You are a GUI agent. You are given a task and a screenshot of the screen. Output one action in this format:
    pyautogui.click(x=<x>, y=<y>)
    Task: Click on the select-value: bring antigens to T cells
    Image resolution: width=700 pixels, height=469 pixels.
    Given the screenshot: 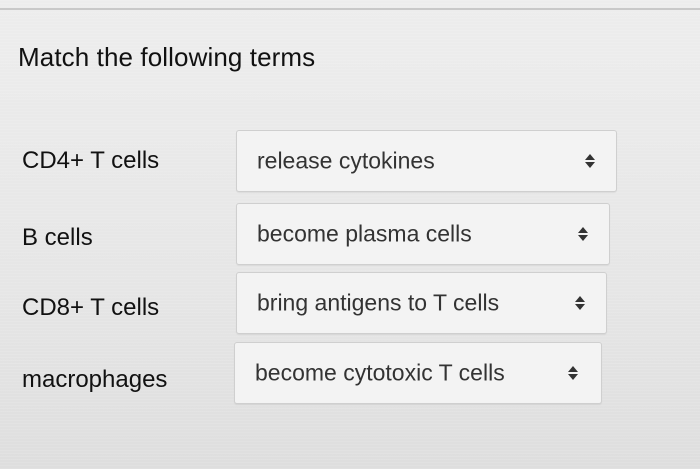 What is the action you would take?
    pyautogui.click(x=378, y=302)
    